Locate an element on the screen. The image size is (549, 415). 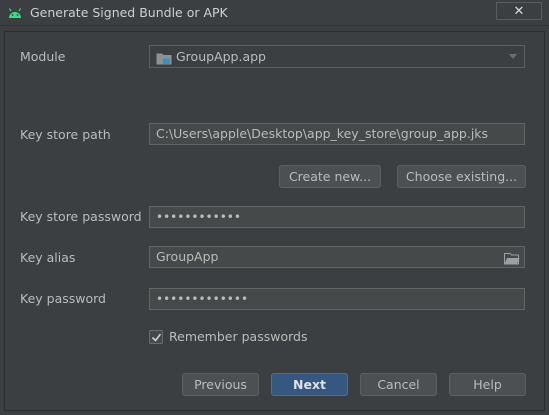
remember-passwords-checkbox is located at coordinates (156, 337).